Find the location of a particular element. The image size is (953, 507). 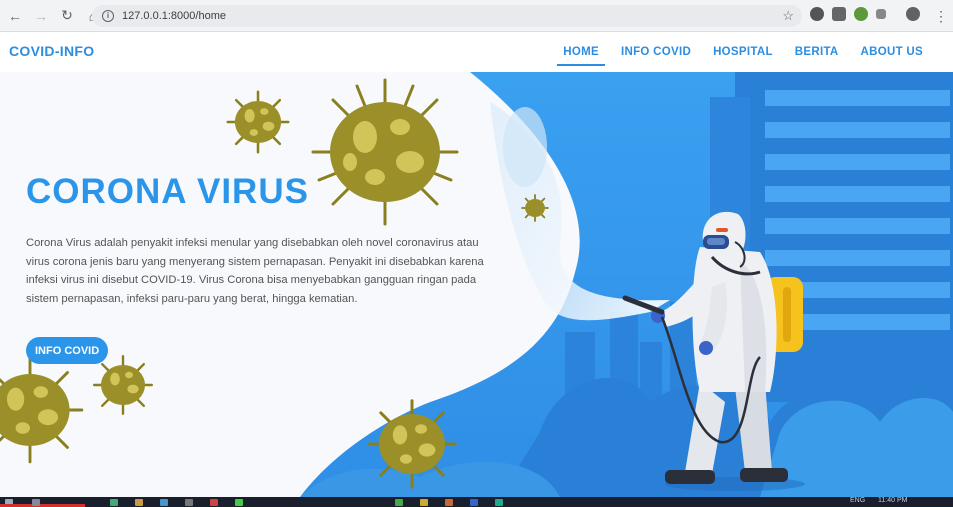

nav-info-covid: INFO COVID is located at coordinates (656, 52).